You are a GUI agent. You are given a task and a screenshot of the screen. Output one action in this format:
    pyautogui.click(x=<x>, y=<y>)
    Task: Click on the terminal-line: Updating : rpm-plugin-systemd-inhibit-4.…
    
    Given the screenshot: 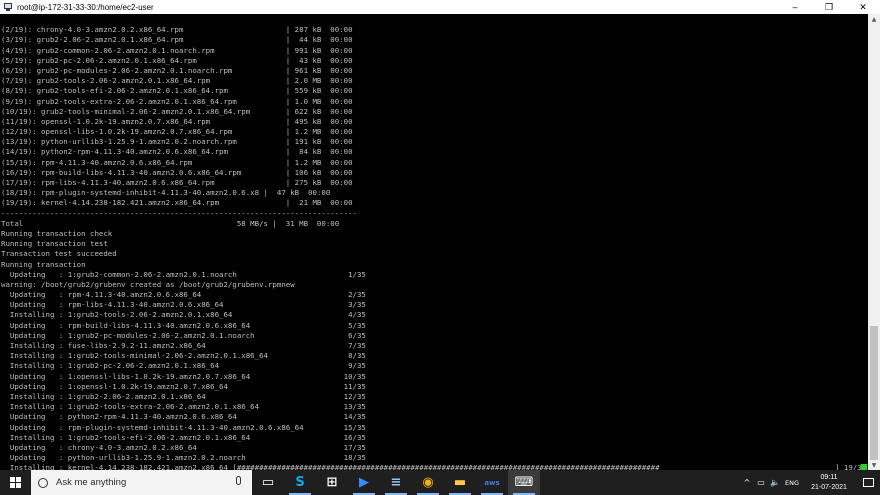 What is the action you would take?
    pyautogui.click(x=183, y=427)
    